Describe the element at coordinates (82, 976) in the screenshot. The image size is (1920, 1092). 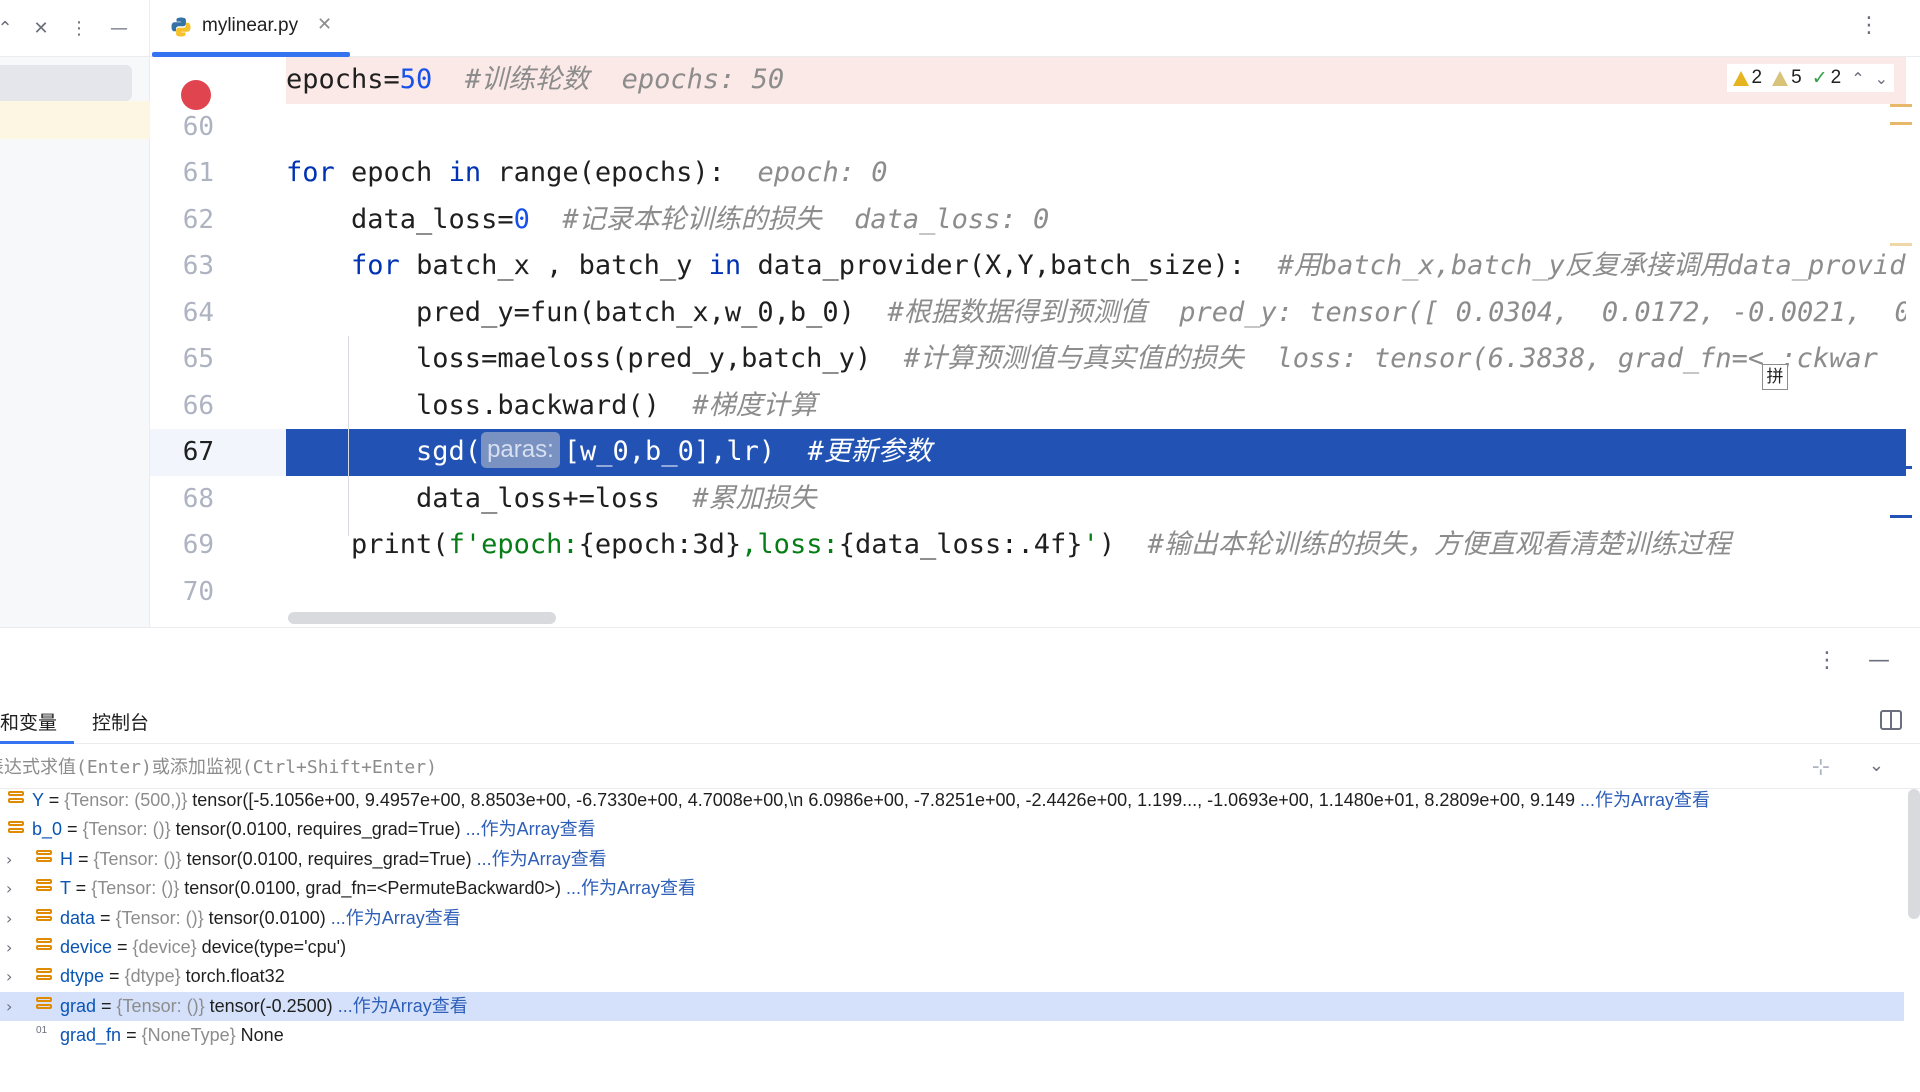
I see `variable-name: dtype` at that location.